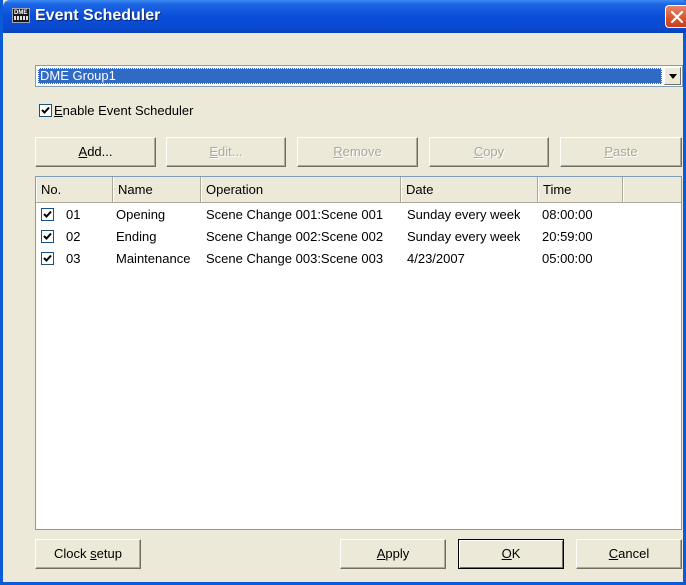 The image size is (686, 585). I want to click on close-button, so click(675, 16).